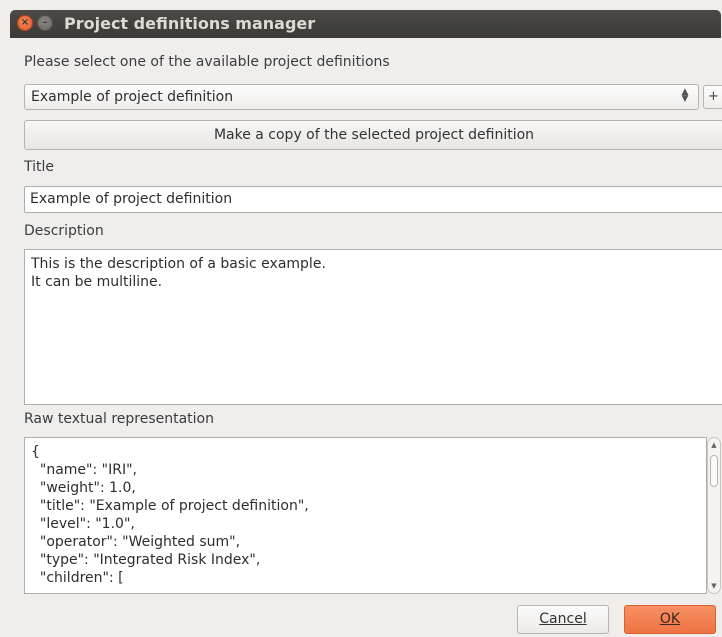  What do you see at coordinates (146, 560) in the screenshot?
I see `raw-line: "type": "Integrated Risk Index",` at bounding box center [146, 560].